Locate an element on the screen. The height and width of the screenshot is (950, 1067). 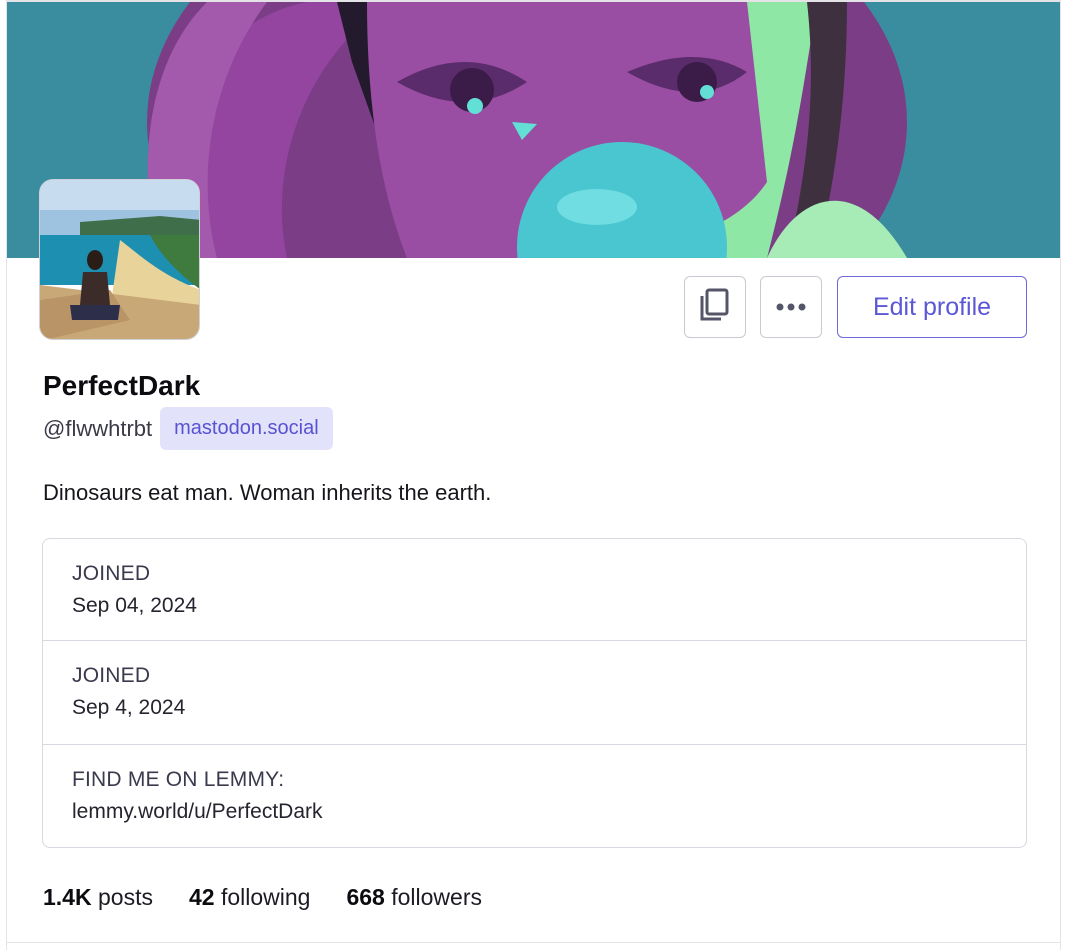
followers-stat: 668 followers is located at coordinates (414, 897).